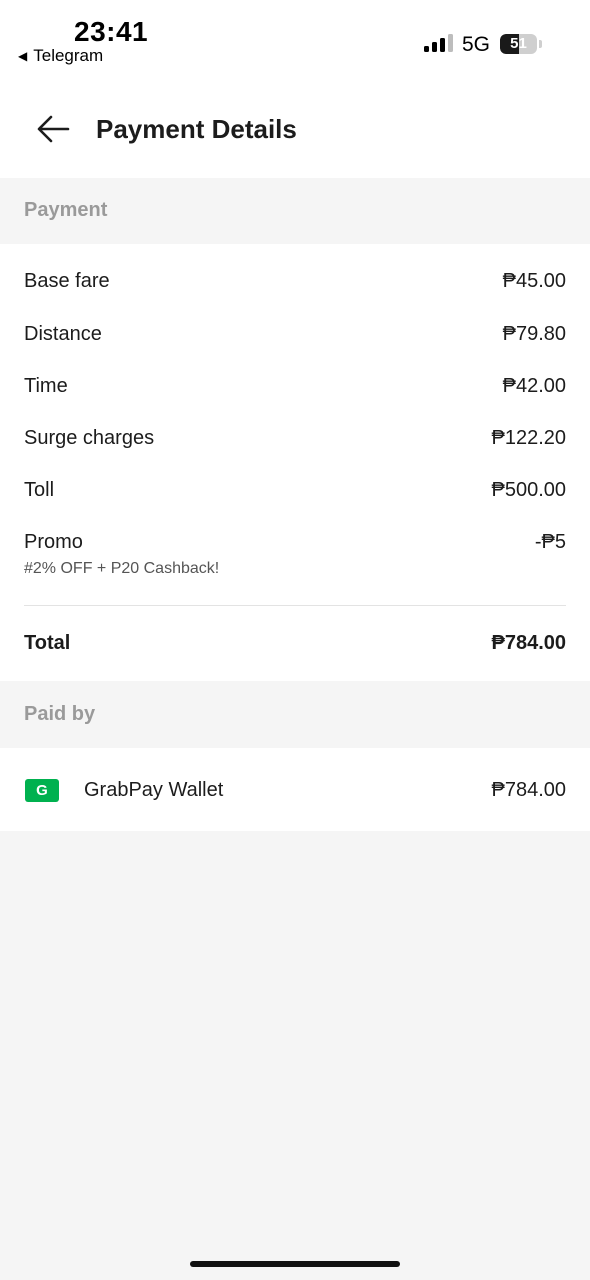  I want to click on page-header: Payment Details, so click(295, 129).